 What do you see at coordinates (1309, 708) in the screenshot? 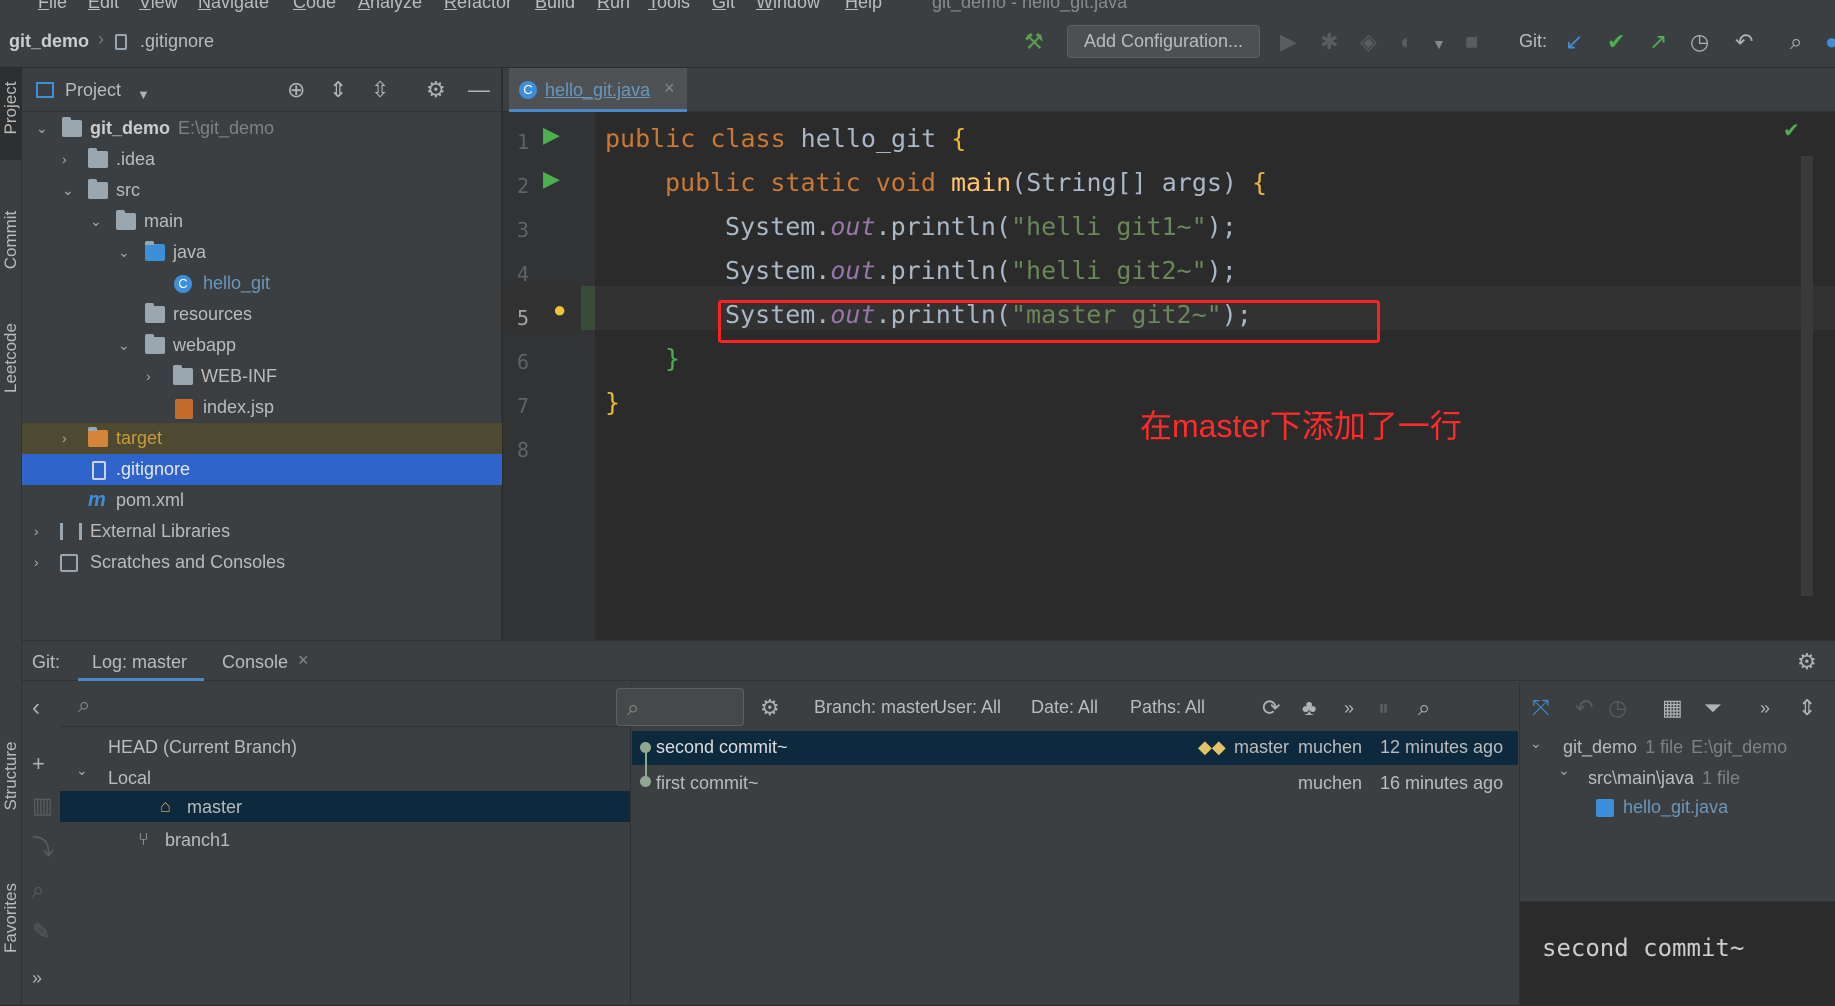
I see `cherry-pick-icon: ♣` at bounding box center [1309, 708].